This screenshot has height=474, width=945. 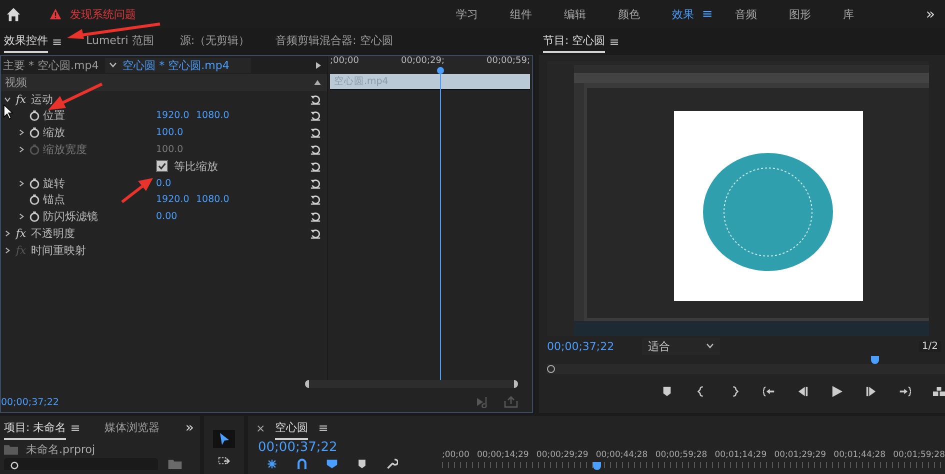 I want to click on go-to-in-icon, so click(x=769, y=391).